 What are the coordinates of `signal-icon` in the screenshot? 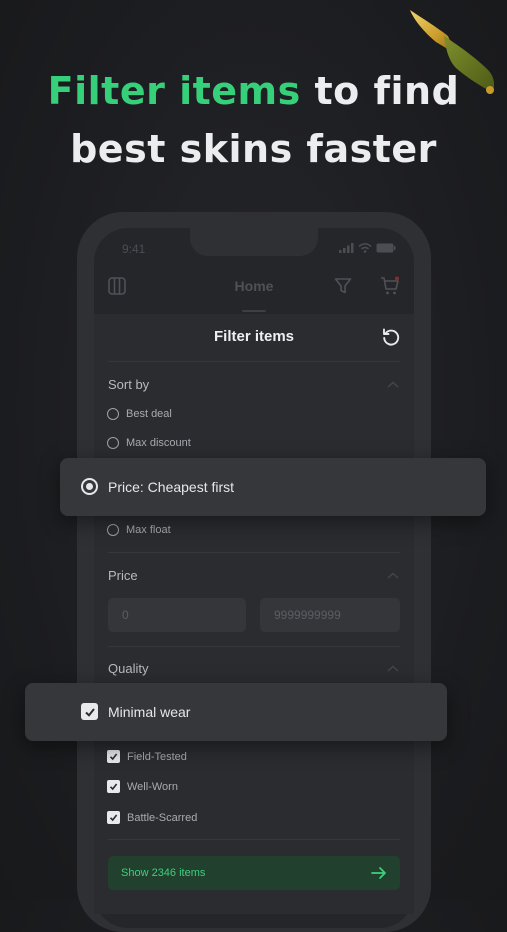 It's located at (346, 248).